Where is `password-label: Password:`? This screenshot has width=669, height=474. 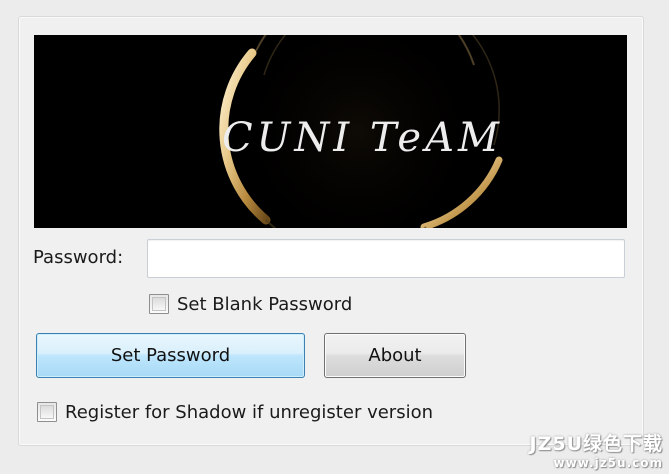 password-label: Password: is located at coordinates (78, 257).